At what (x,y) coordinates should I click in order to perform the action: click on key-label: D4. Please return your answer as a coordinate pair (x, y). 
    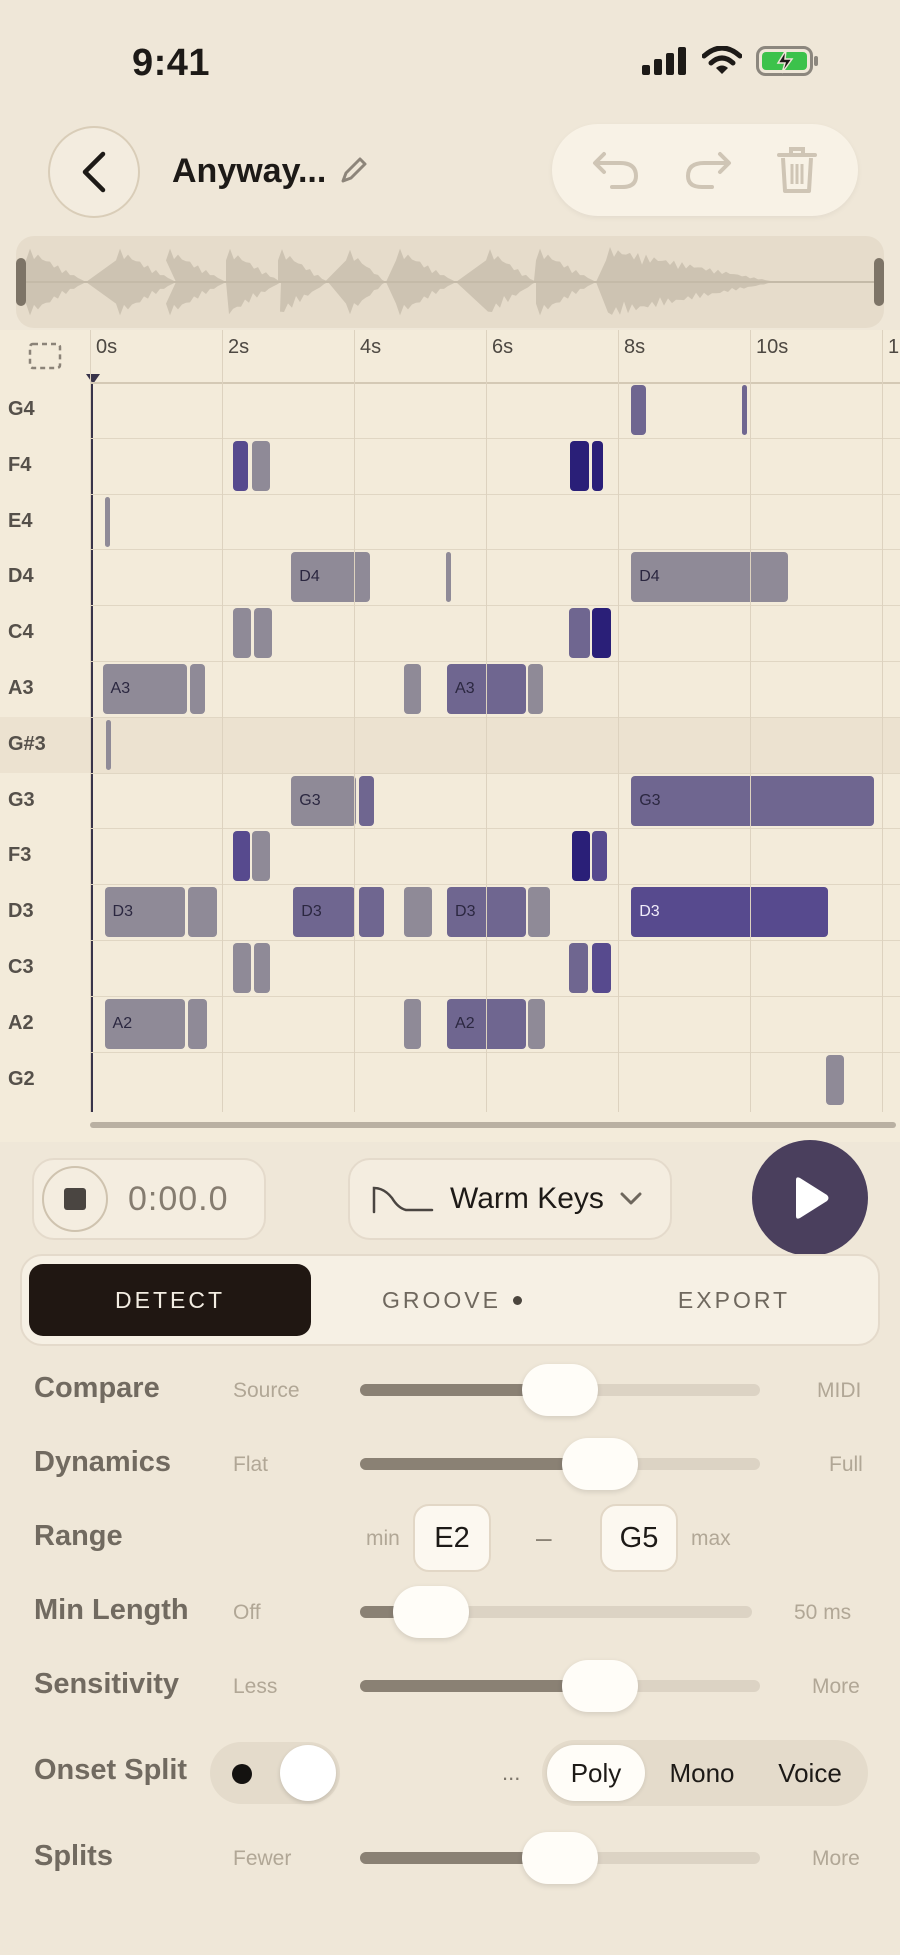
    Looking at the image, I should click on (21, 576).